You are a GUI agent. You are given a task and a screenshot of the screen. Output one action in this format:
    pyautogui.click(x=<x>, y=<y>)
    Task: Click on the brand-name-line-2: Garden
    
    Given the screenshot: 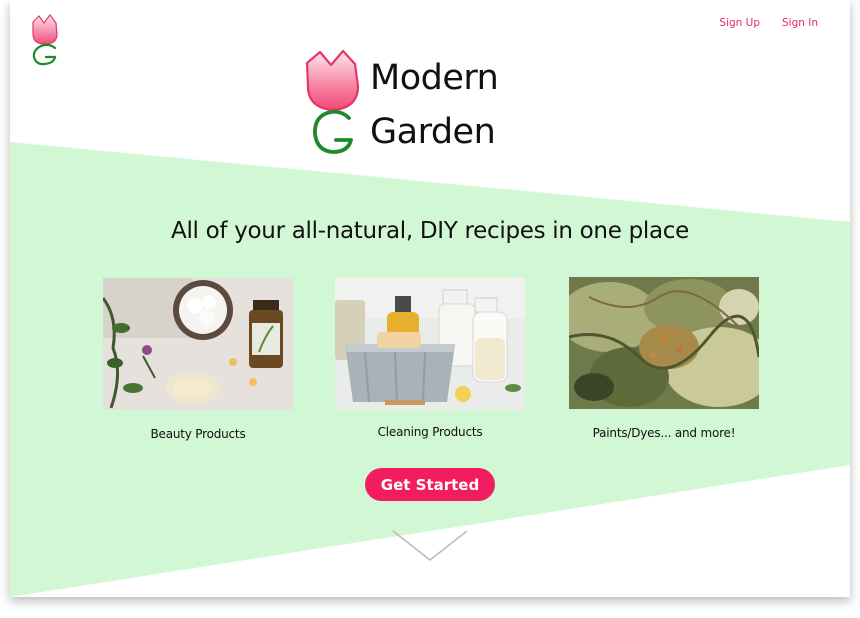 What is the action you would take?
    pyautogui.click(x=433, y=132)
    